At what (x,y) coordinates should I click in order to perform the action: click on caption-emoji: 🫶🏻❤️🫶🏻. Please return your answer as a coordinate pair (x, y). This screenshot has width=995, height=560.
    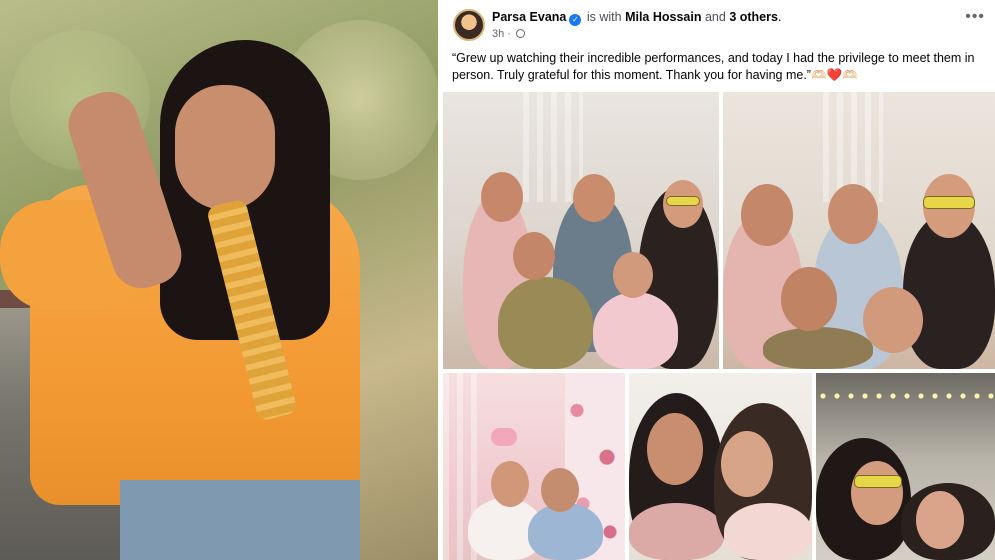
    Looking at the image, I should click on (834, 74).